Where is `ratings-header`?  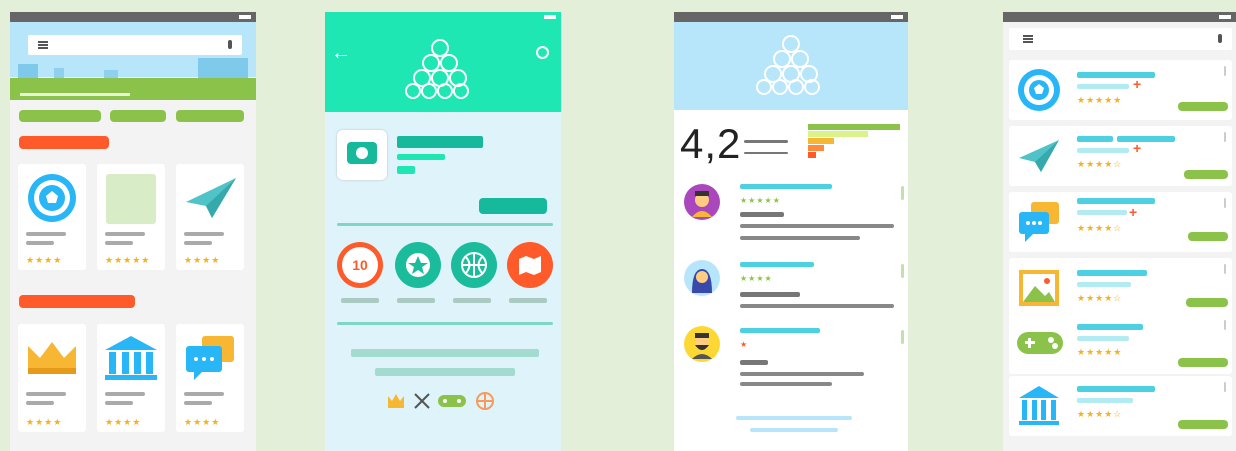 ratings-header is located at coordinates (791, 66).